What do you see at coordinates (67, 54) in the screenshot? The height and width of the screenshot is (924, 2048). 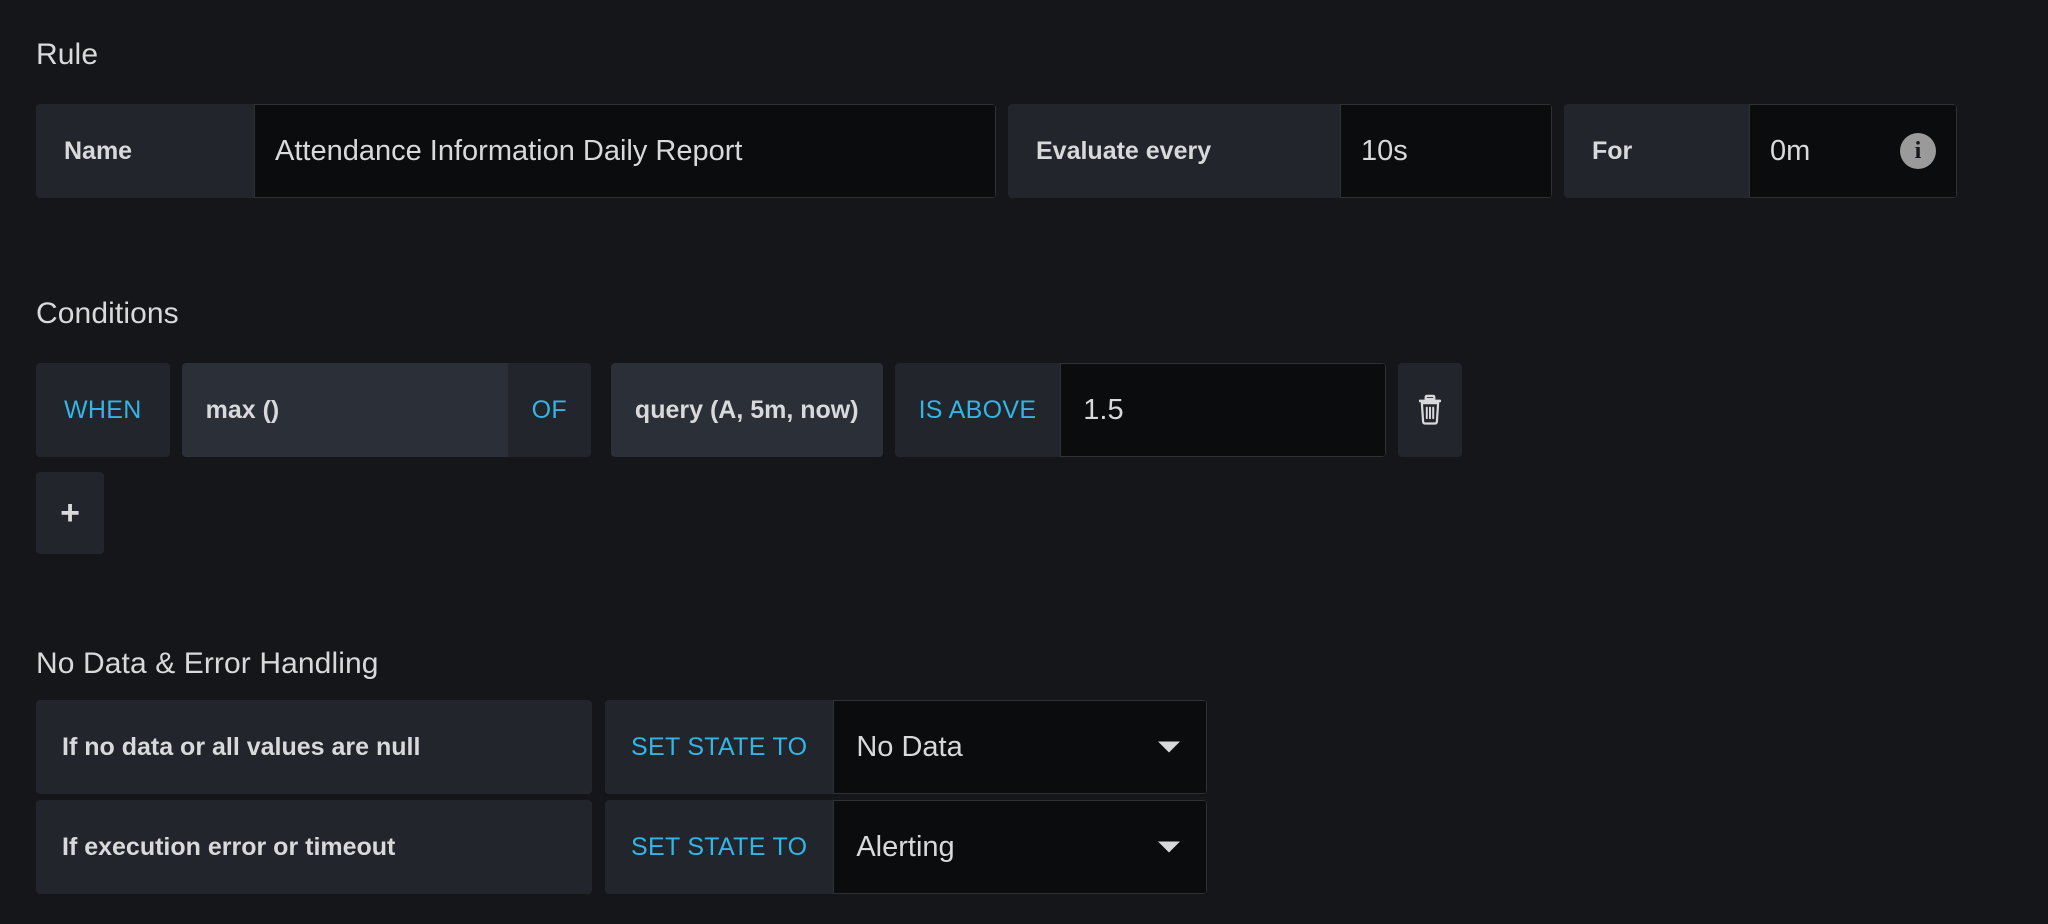 I see `rule-section-heading: Rule` at bounding box center [67, 54].